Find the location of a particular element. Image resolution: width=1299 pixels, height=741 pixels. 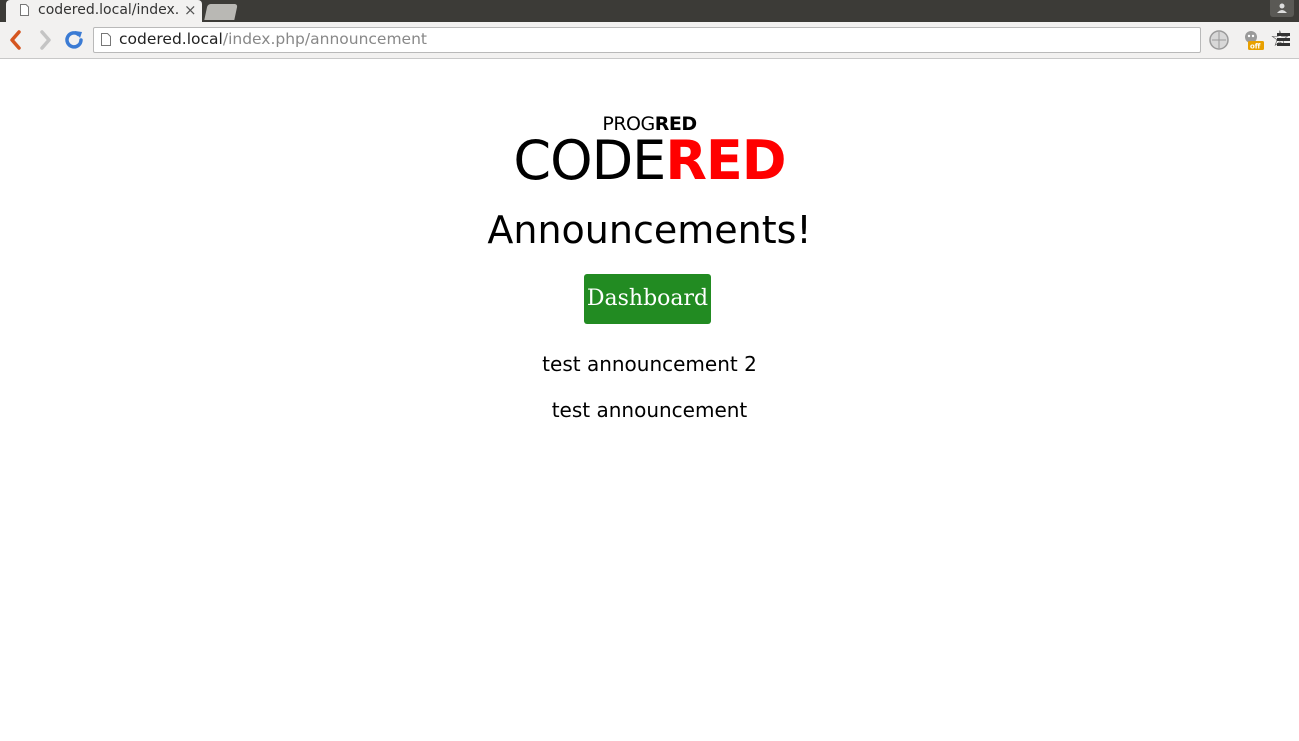

page-title: Announcements! is located at coordinates (649, 230).